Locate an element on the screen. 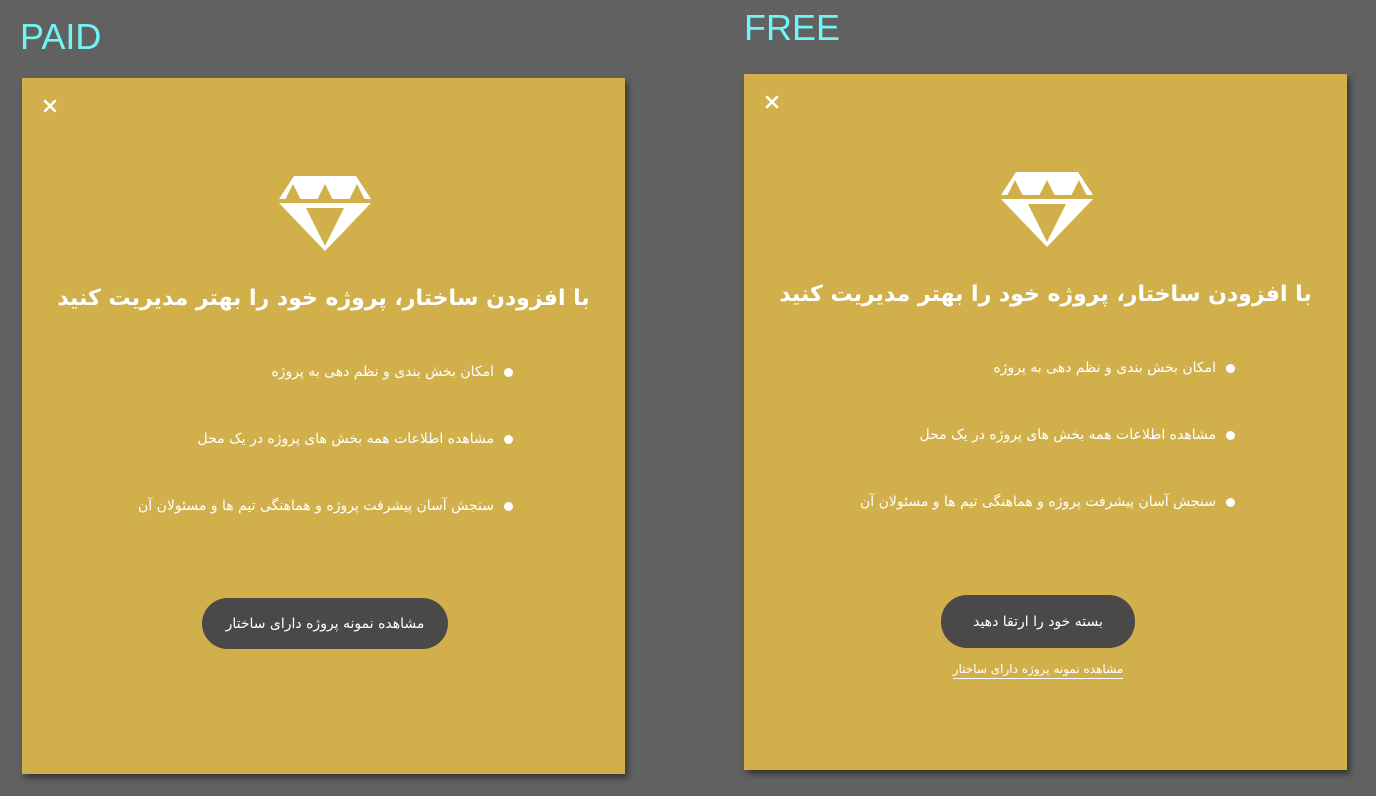  paid-variant-label: PAID is located at coordinates (61, 36).